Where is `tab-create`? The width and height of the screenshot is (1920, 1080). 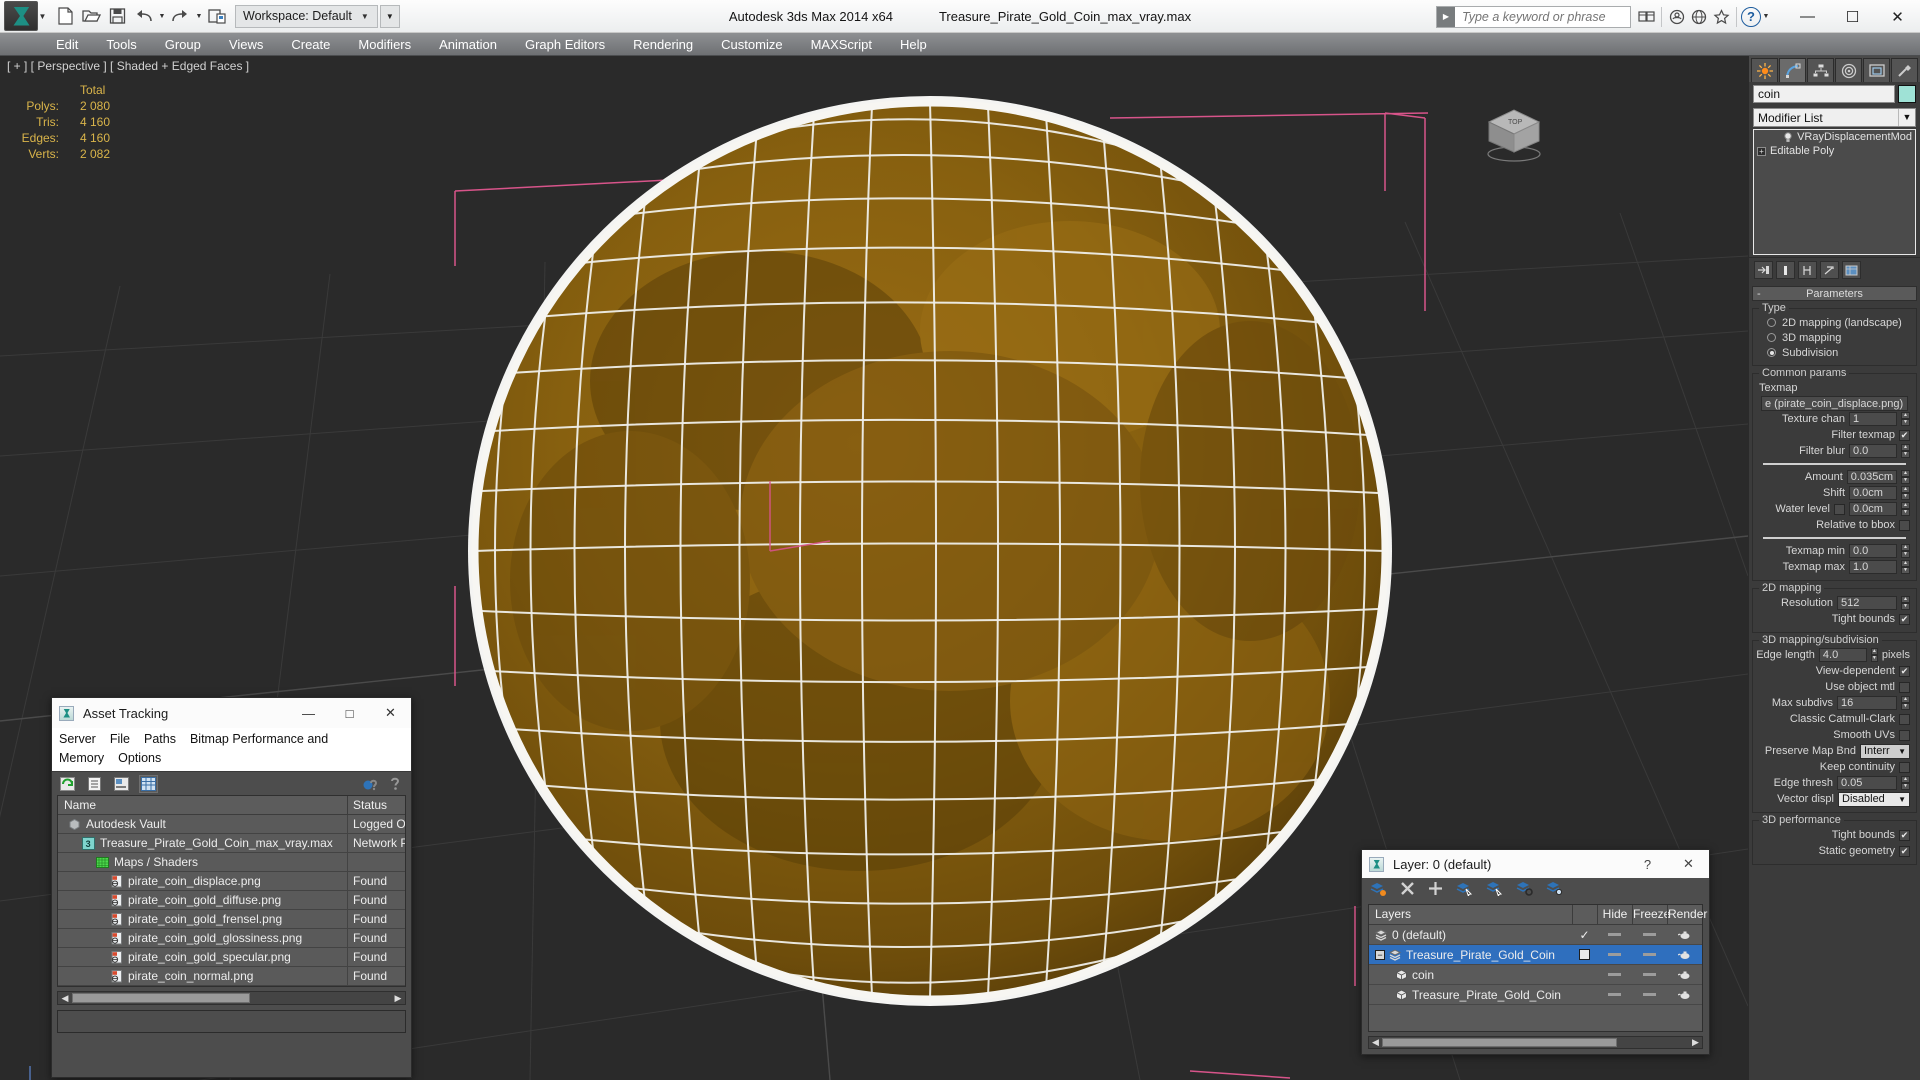
tab-create is located at coordinates (1764, 70).